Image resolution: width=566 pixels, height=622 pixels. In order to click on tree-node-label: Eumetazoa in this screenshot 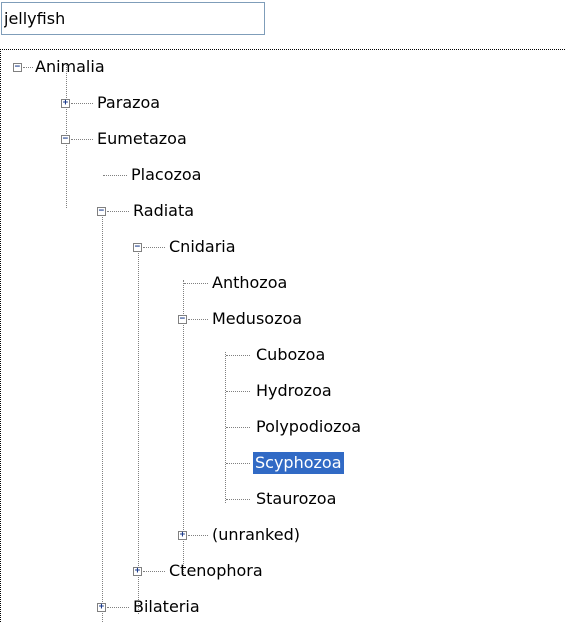, I will do `click(142, 139)`.